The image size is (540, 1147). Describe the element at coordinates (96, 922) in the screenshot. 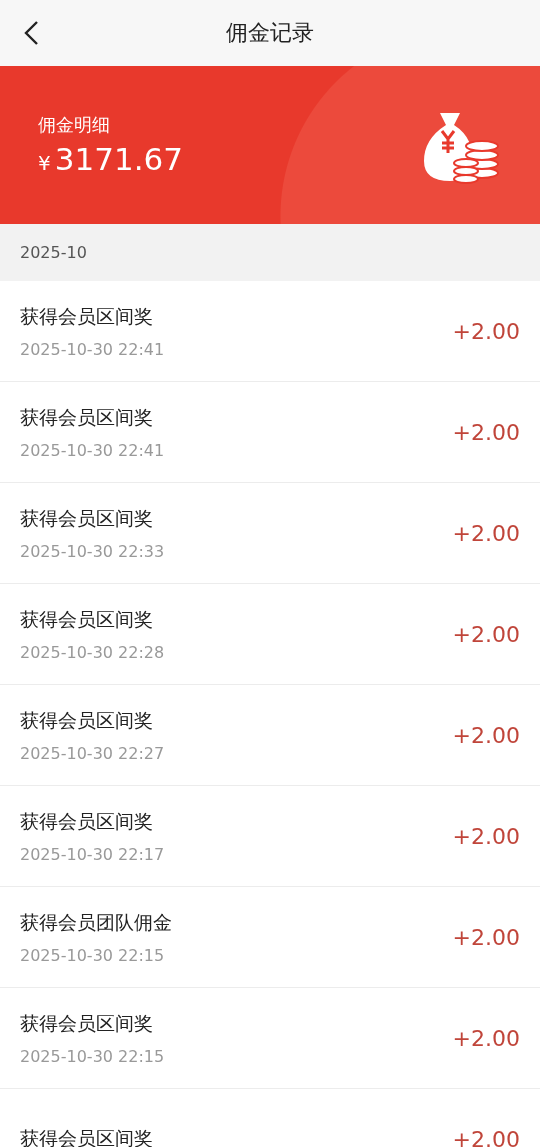

I see `record-title: 获得会员团队佣金` at that location.